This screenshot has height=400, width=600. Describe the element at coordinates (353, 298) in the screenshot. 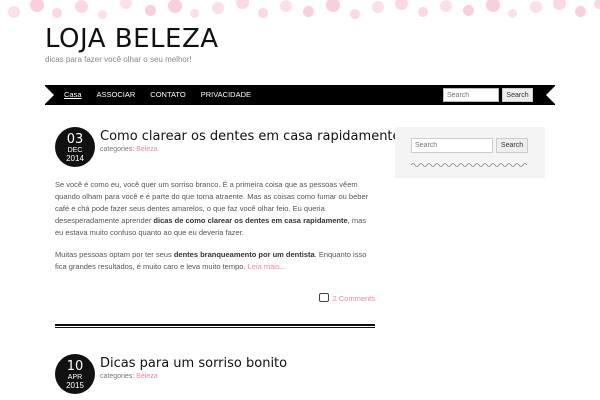

I see `comments-count: 2 Comments` at that location.